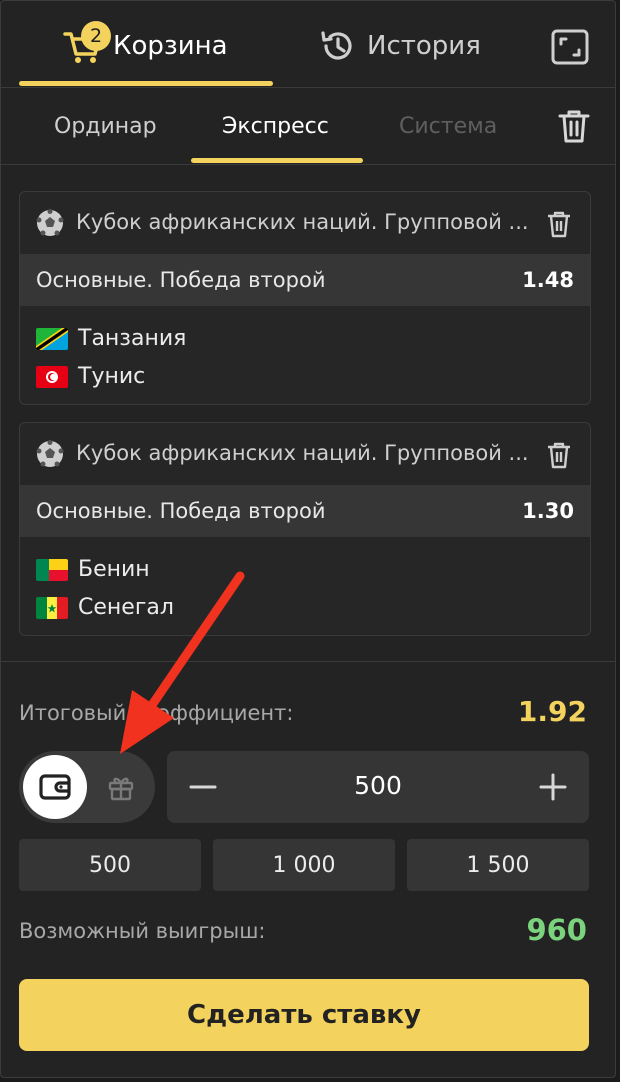  I want to click on active-tab-underline, so click(146, 83).